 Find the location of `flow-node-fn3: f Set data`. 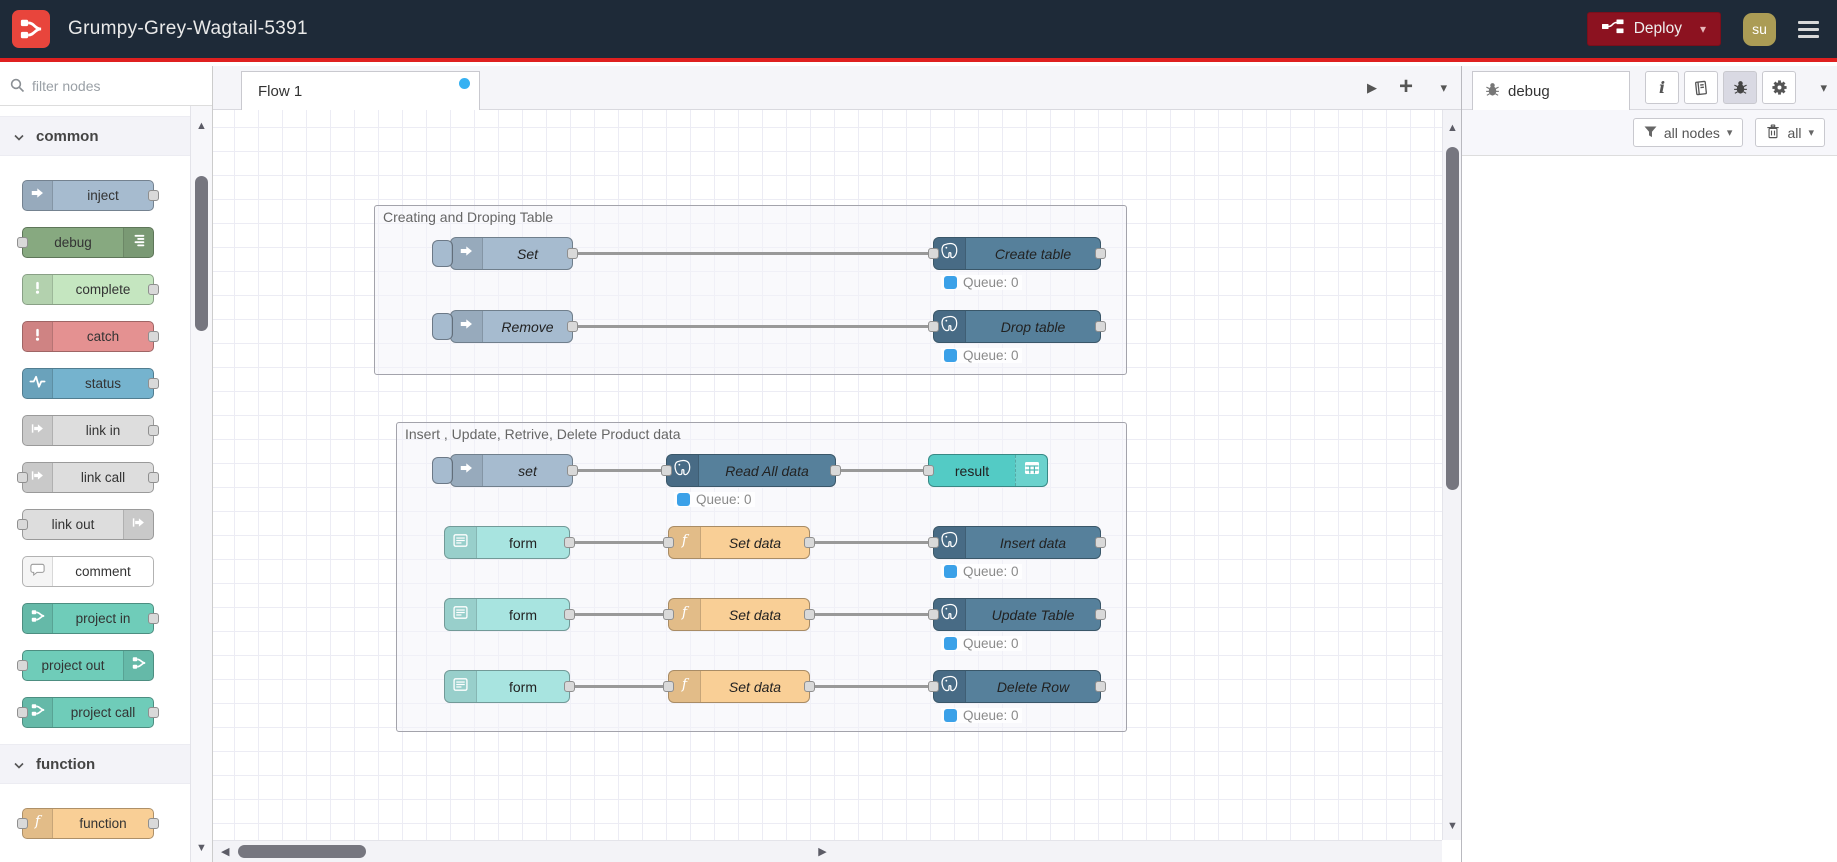

flow-node-fn3: f Set data is located at coordinates (739, 686).